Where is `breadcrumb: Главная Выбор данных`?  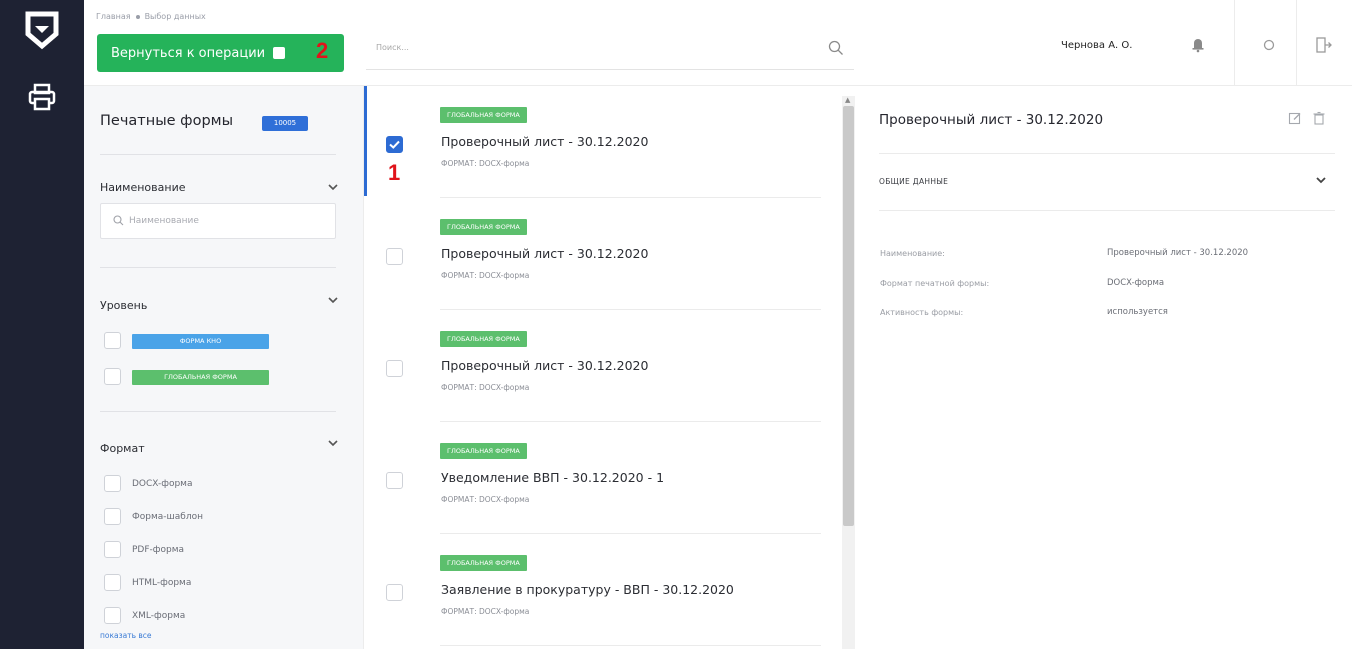
breadcrumb: Главная Выбор данных is located at coordinates (151, 16).